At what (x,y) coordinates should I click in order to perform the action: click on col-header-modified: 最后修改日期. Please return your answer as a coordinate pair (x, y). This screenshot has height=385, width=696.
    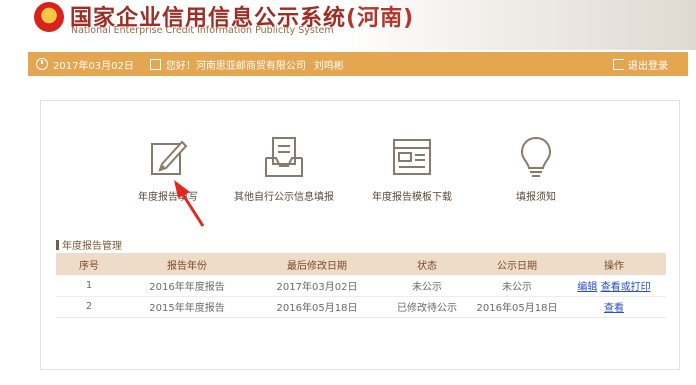
    Looking at the image, I should click on (317, 264).